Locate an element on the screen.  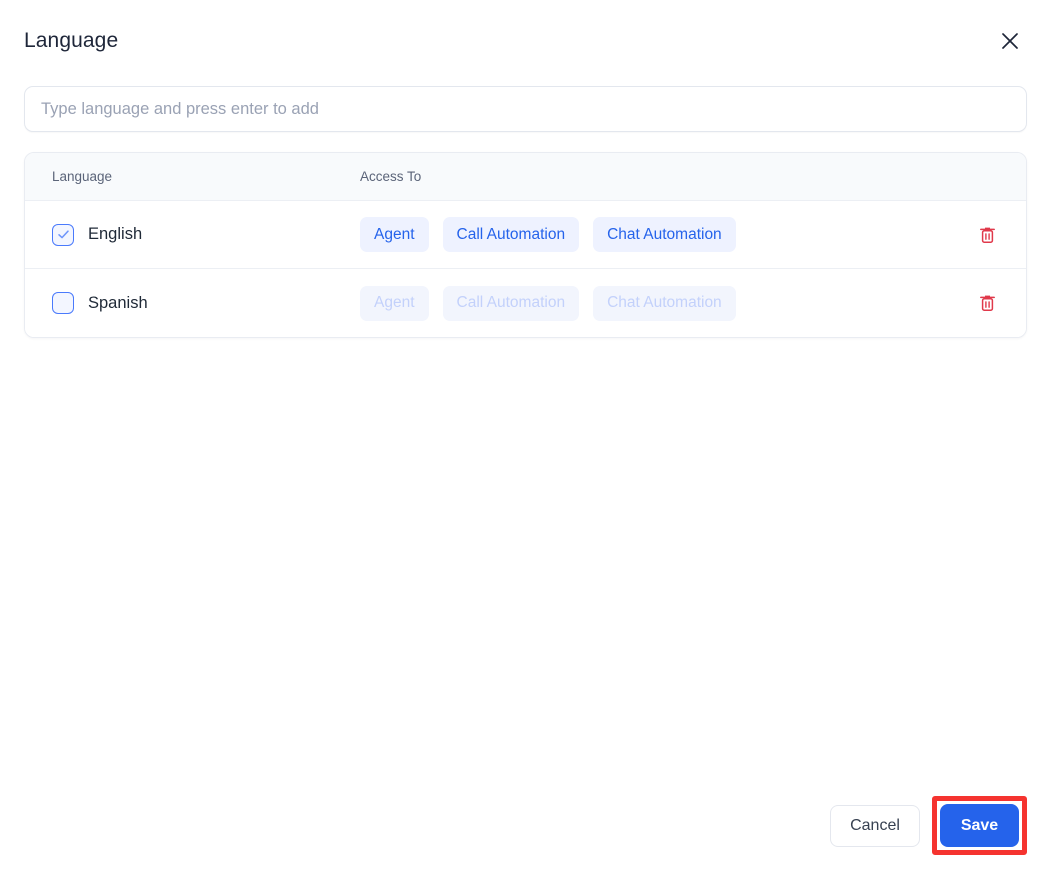
language-input is located at coordinates (525, 109).